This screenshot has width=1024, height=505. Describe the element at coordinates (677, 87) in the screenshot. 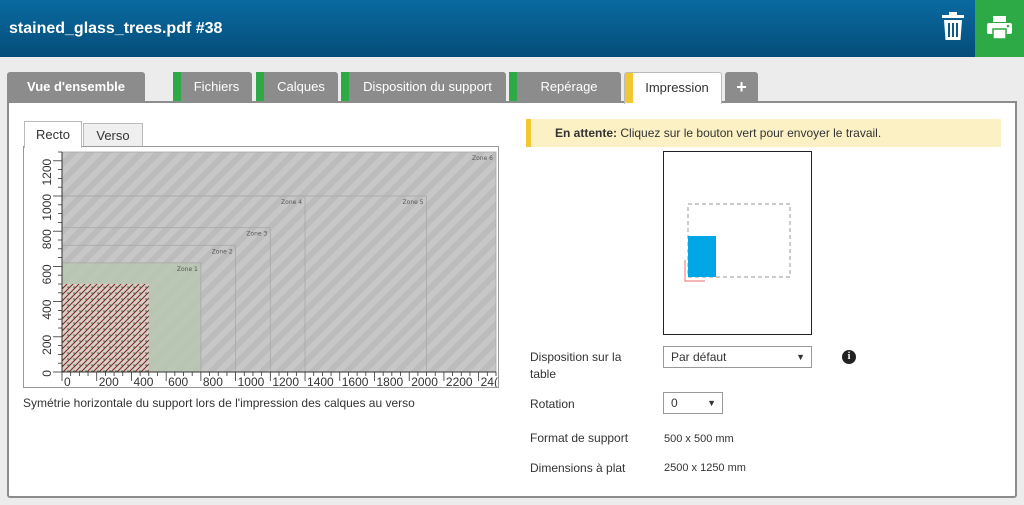

I see `tab-print-label: Impression` at that location.